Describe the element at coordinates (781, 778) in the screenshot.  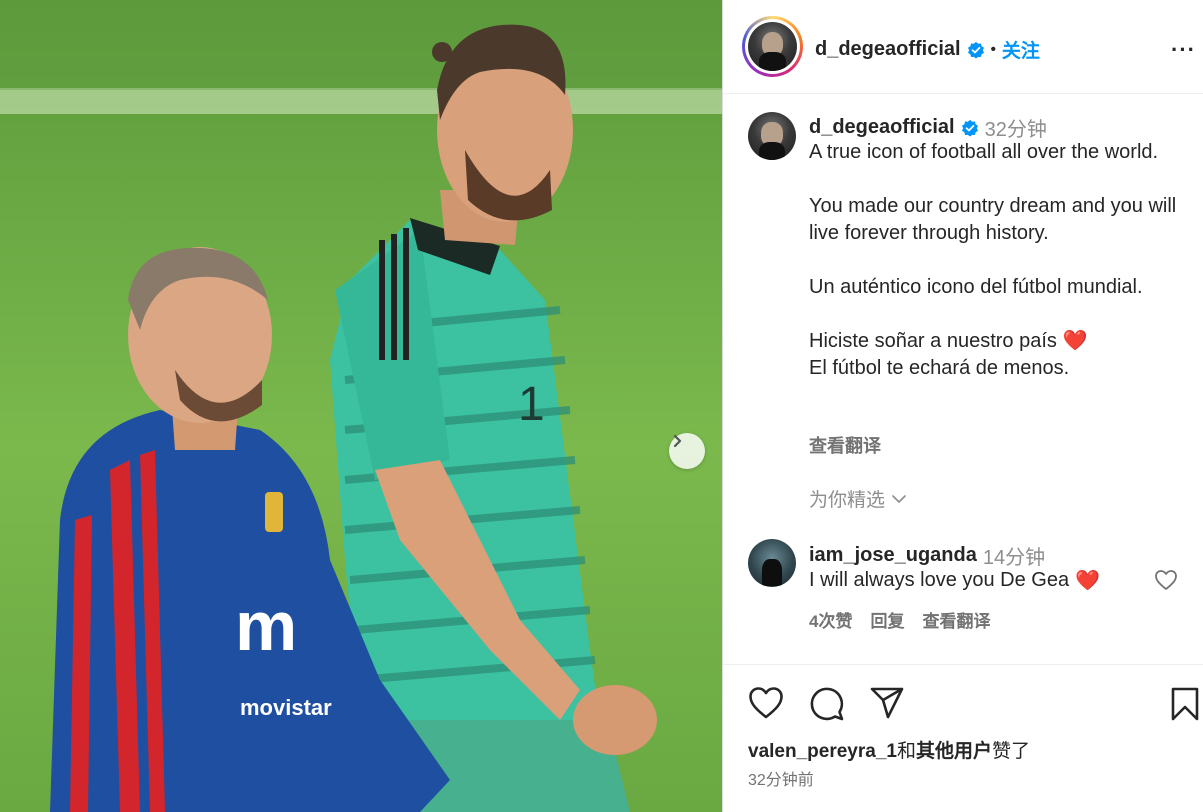
I see `post-timestamp: 32分钟前` at that location.